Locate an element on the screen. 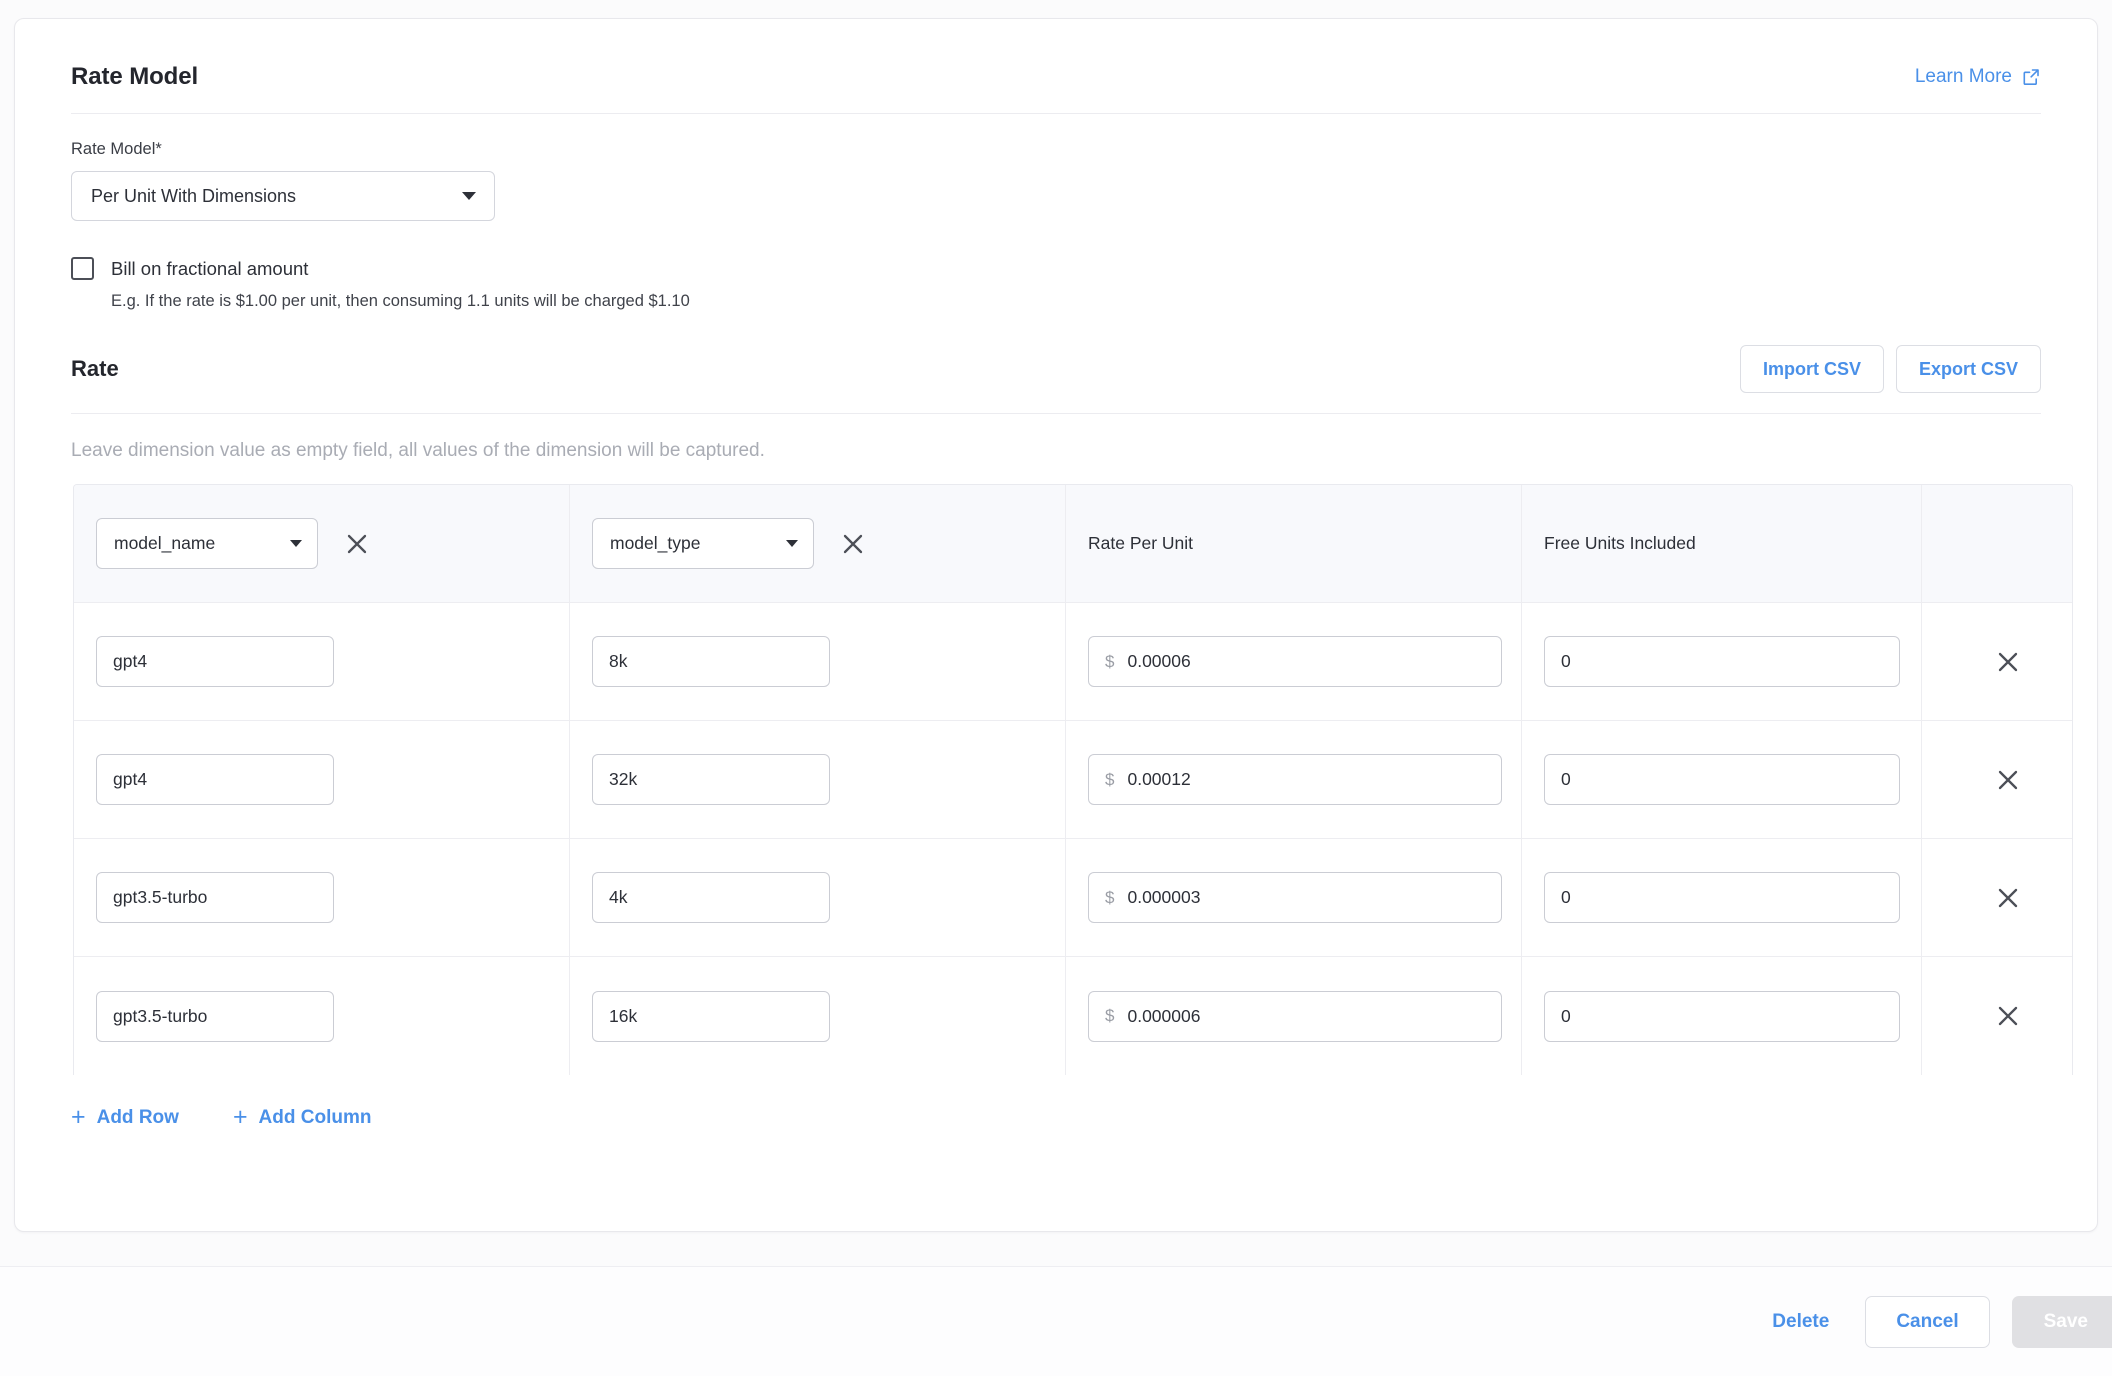 This screenshot has height=1376, width=2112. dimension-select-1-value: model_name is located at coordinates (165, 543).